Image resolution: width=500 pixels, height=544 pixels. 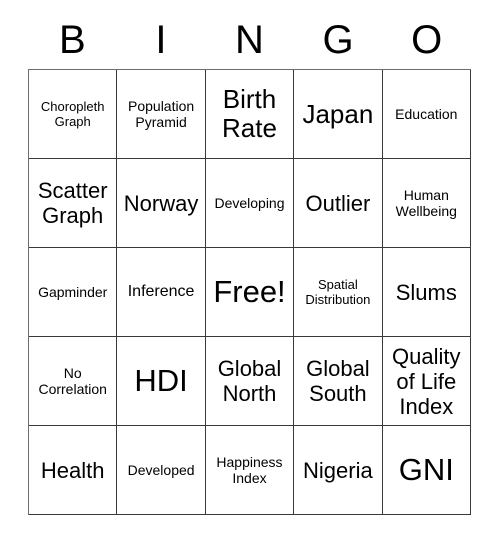 I want to click on bingo-header-letter-i: I, so click(x=161, y=40).